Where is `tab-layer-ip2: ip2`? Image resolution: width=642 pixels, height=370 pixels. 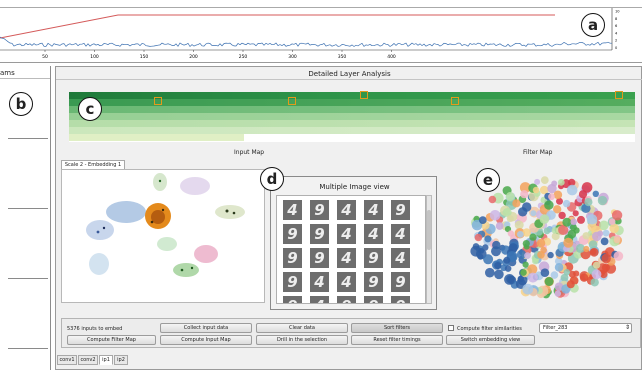 tab-layer-ip2: ip2 is located at coordinates (121, 360).